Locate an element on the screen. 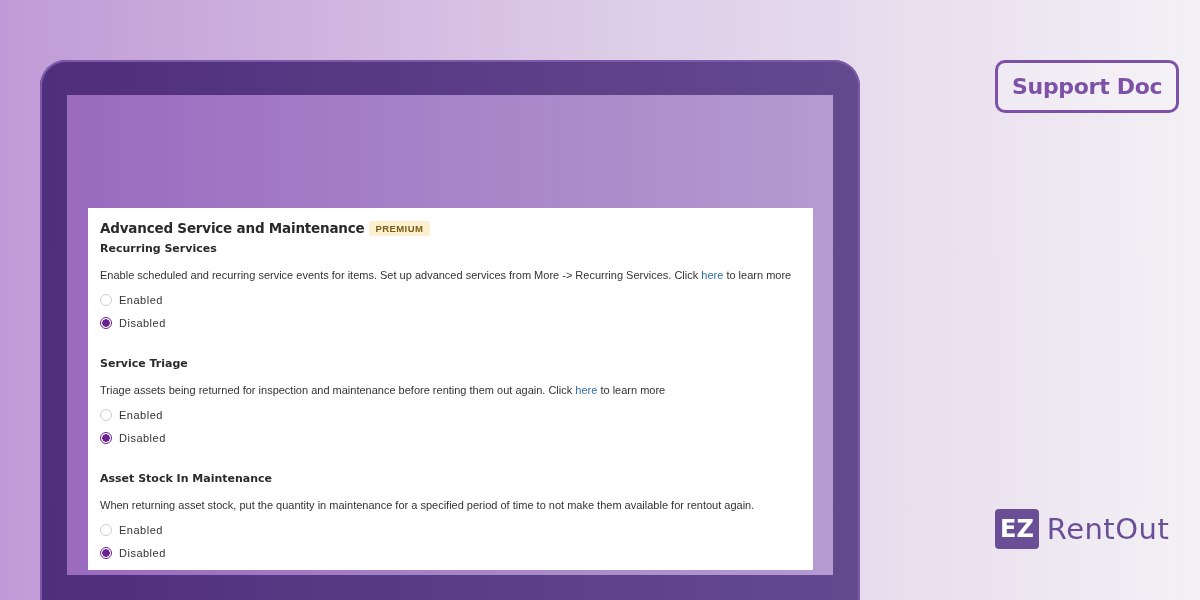 This screenshot has height=600, width=1200. premium-badge: PREMIUM is located at coordinates (399, 228).